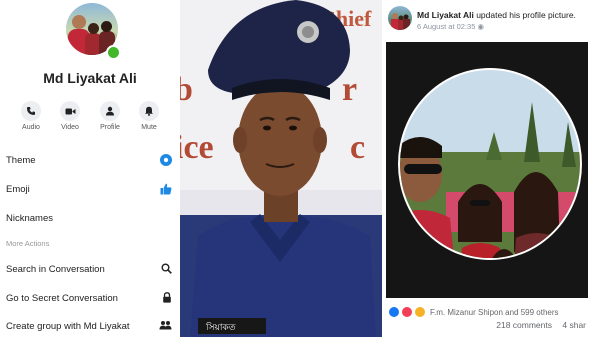  I want to click on more-actions-heading: More Actions, so click(28, 243).